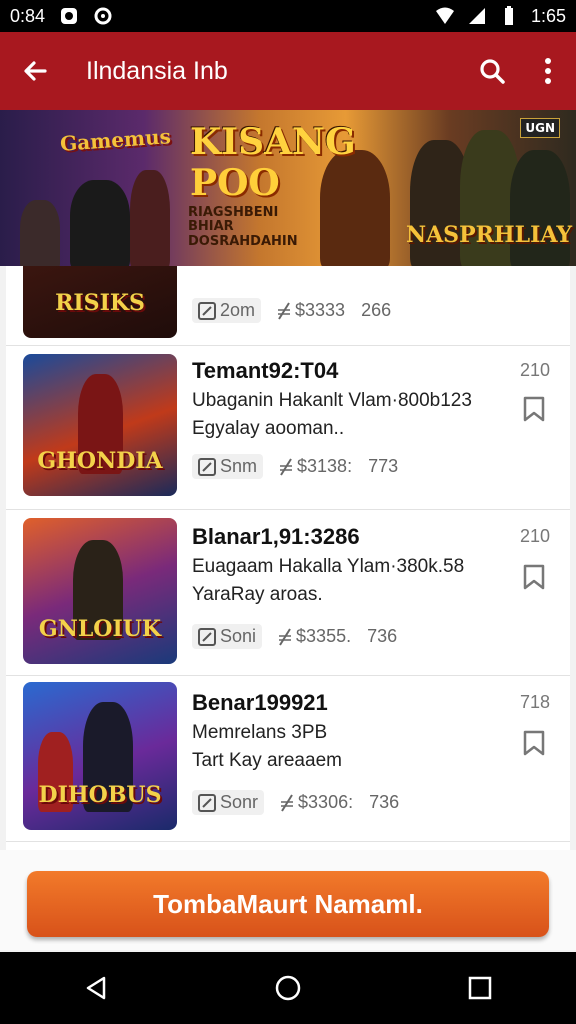  Describe the element at coordinates (100, 425) in the screenshot. I see `game-thumbnail: GHONDIA` at that location.